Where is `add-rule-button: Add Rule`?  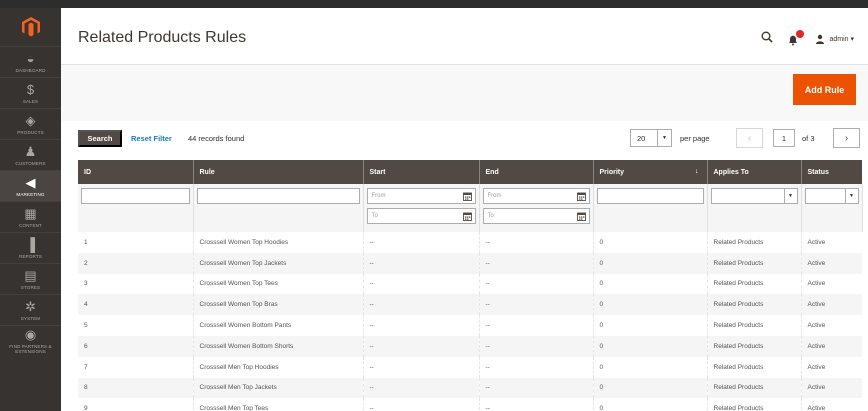 add-rule-button: Add Rule is located at coordinates (824, 89).